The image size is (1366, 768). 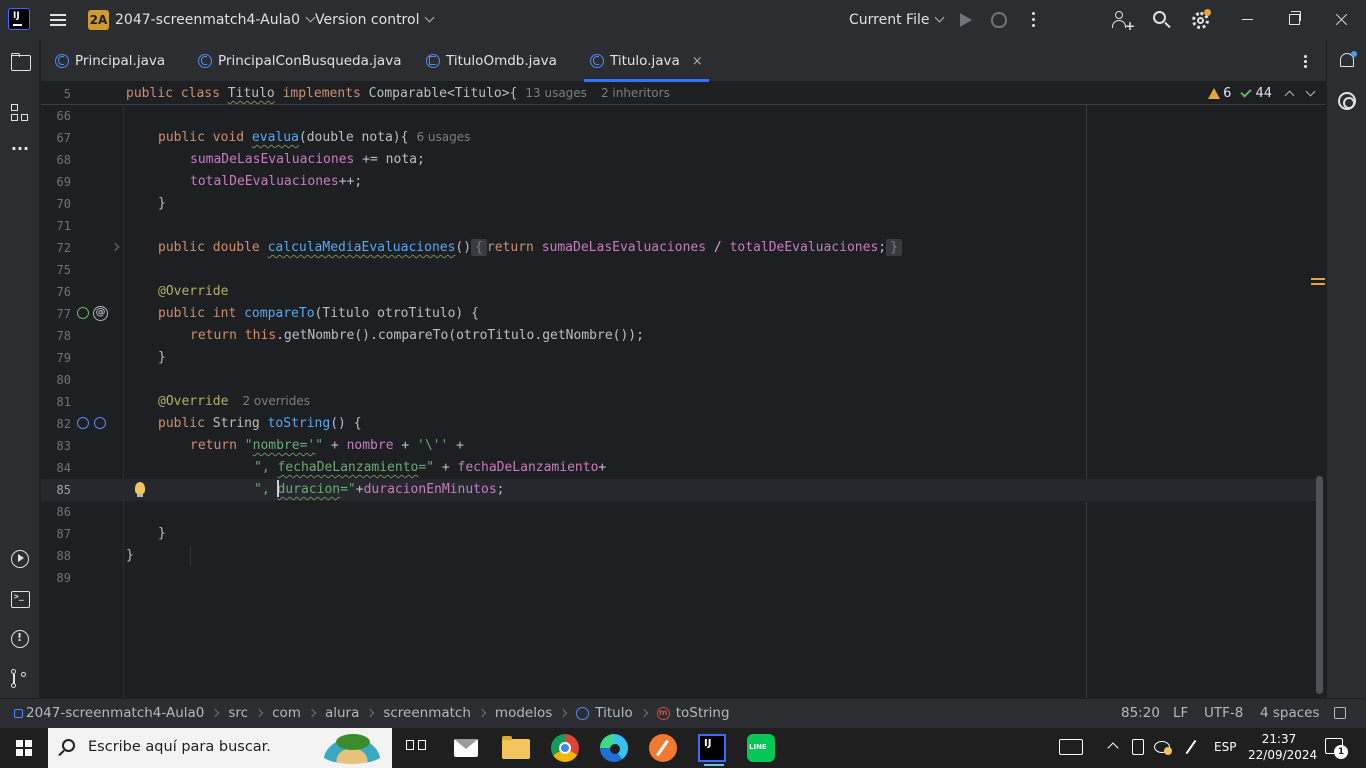 What do you see at coordinates (646, 61) in the screenshot?
I see `tab-titulo: Titulo.java ×` at bounding box center [646, 61].